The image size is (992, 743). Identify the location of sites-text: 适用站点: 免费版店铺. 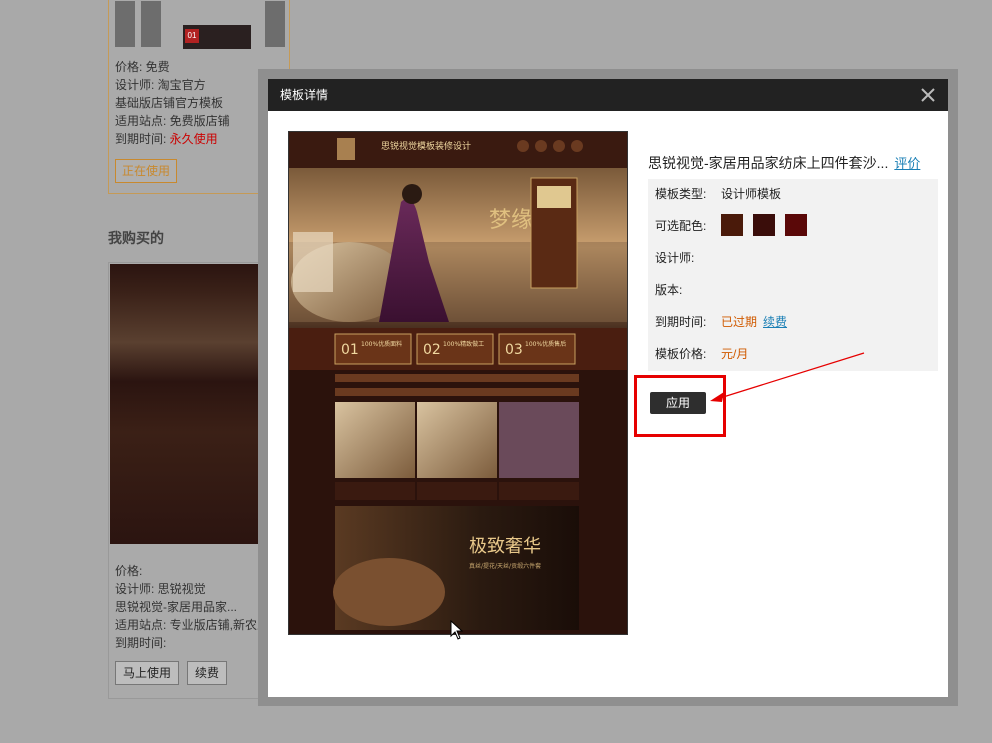
(172, 121).